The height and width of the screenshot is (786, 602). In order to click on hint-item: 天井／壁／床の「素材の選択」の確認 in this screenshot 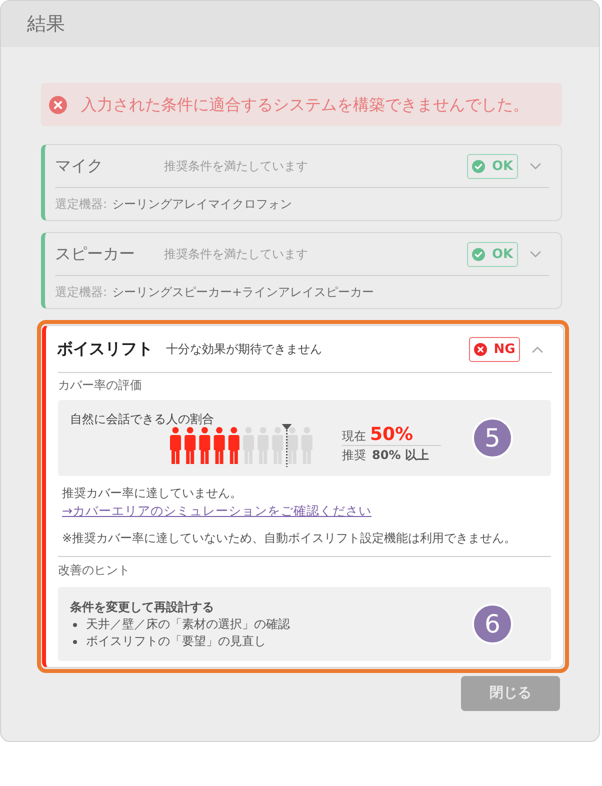, I will do `click(188, 624)`.